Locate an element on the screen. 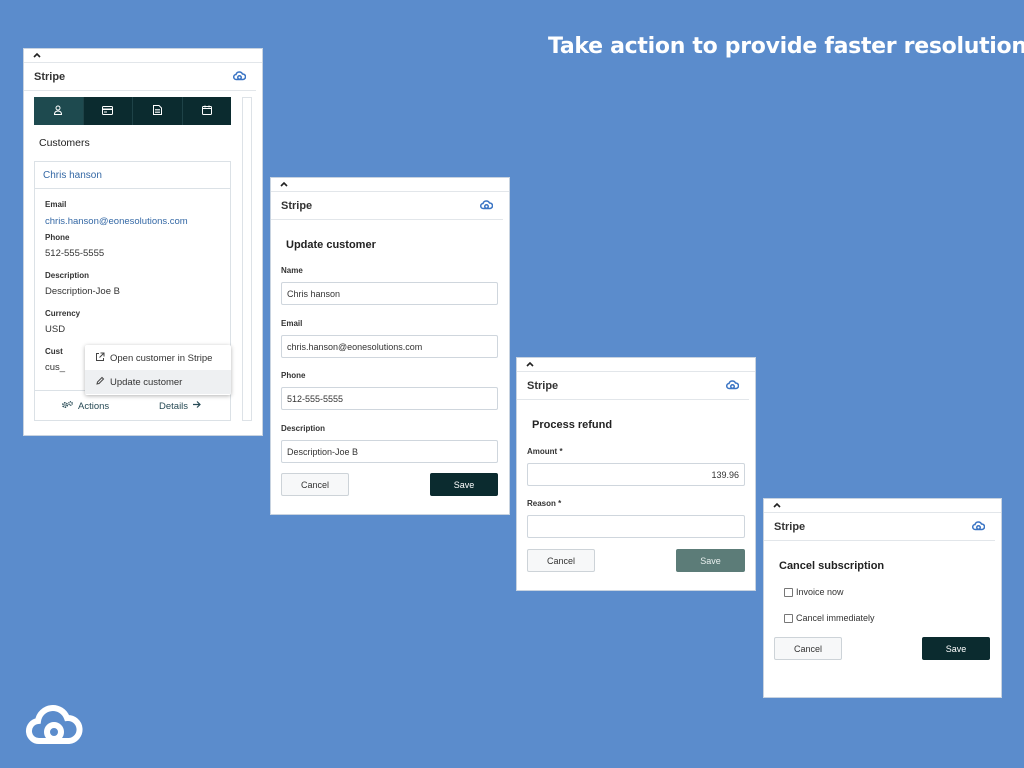  arrow-right-icon is located at coordinates (196, 406).